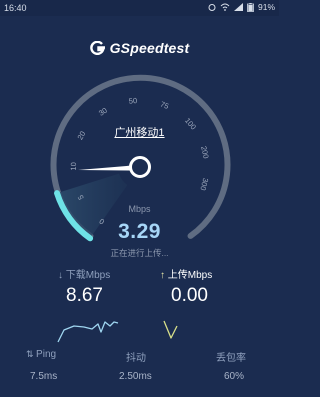 This screenshot has width=320, height=397. I want to click on upload-label: ↑ 上传Mbps, so click(186, 273).